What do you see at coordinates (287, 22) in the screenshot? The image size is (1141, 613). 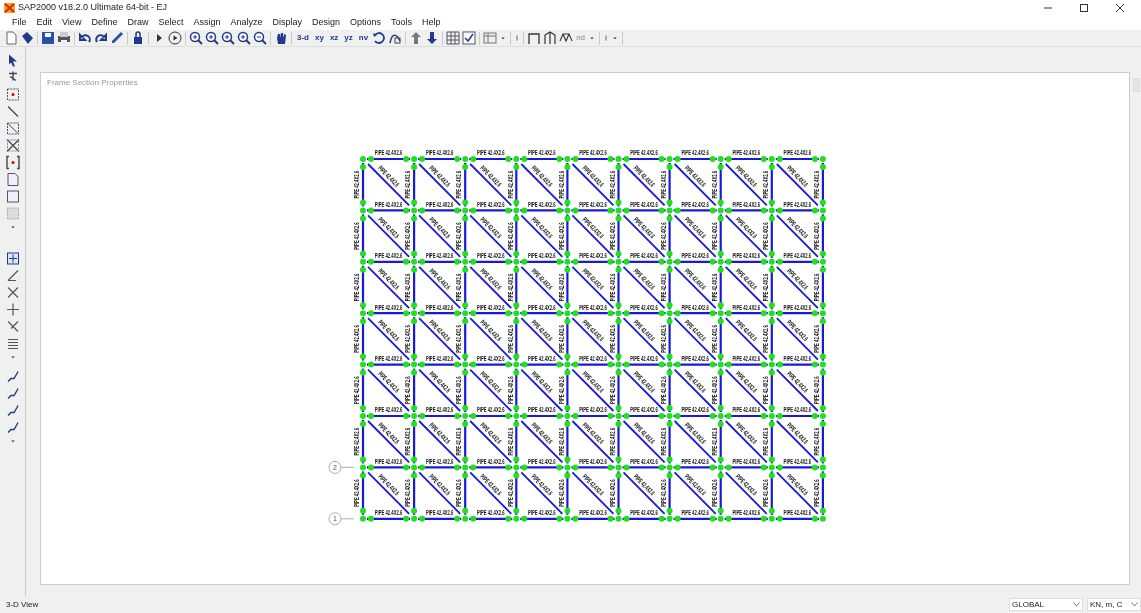 I see `menu-item: Display` at bounding box center [287, 22].